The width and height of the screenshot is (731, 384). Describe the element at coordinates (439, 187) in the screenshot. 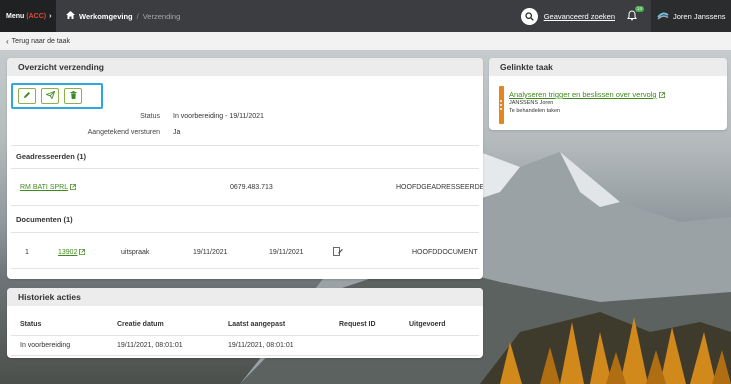

I see `addressee-role: HOOFDGEADRESSEERDE` at that location.